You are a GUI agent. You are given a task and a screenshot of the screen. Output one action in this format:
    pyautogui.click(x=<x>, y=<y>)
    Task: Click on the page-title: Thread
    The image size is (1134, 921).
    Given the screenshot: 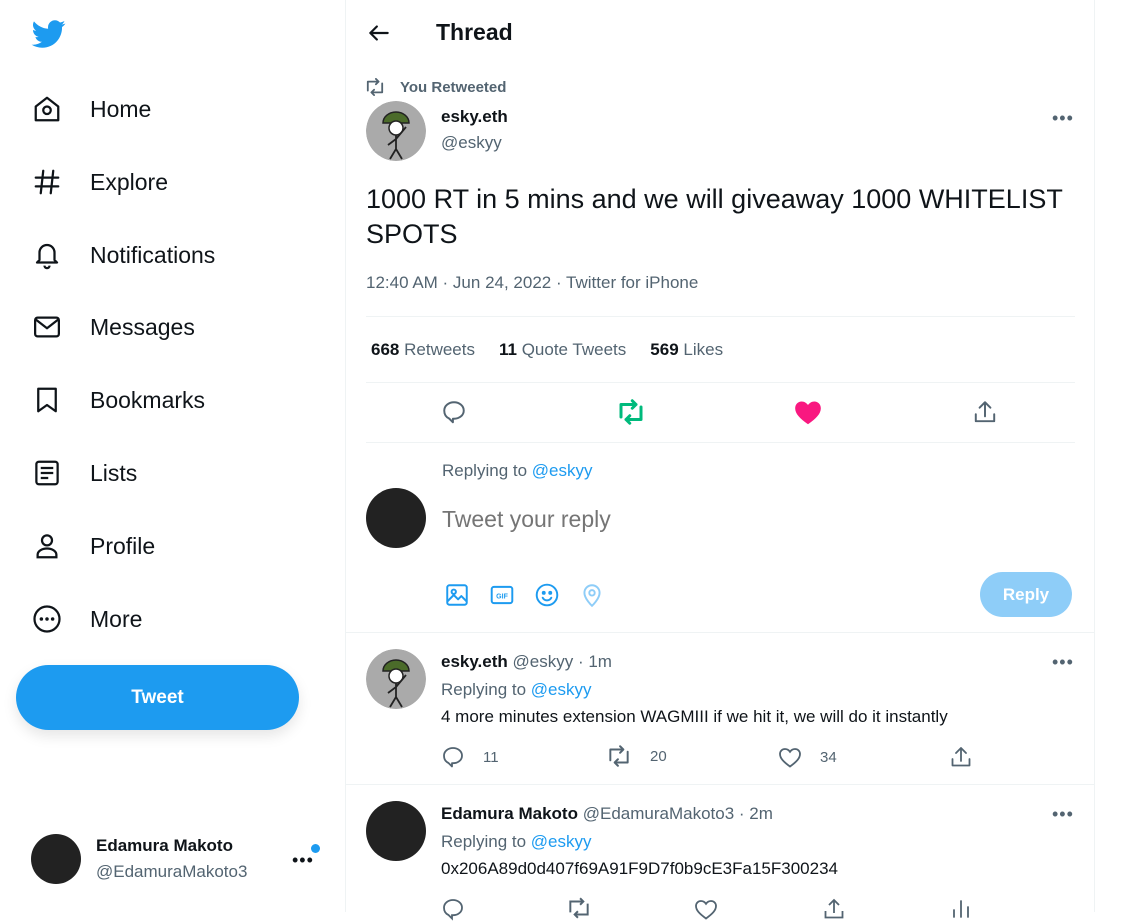 What is the action you would take?
    pyautogui.click(x=474, y=32)
    